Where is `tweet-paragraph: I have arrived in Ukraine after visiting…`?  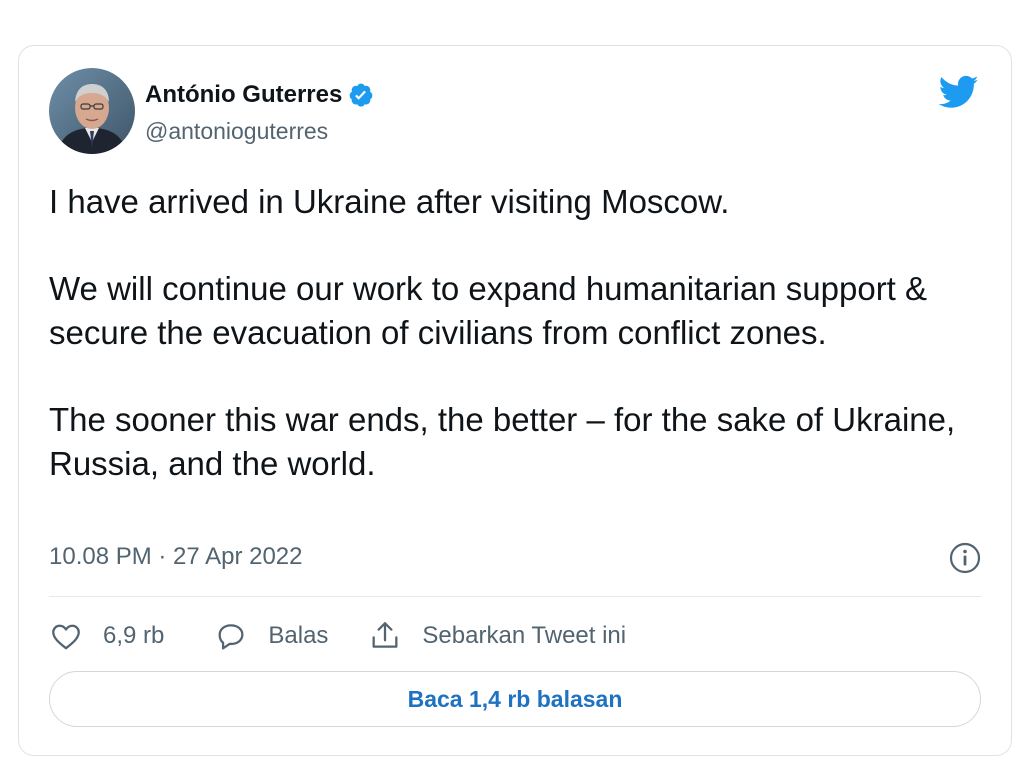
tweet-paragraph: I have arrived in Ukraine after visiting… is located at coordinates (389, 201).